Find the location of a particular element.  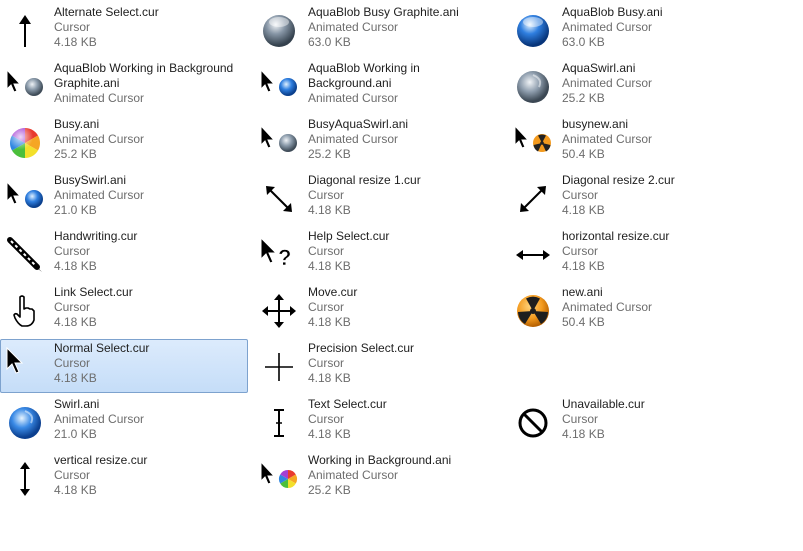

help-select-icon: ? is located at coordinates (279, 255).